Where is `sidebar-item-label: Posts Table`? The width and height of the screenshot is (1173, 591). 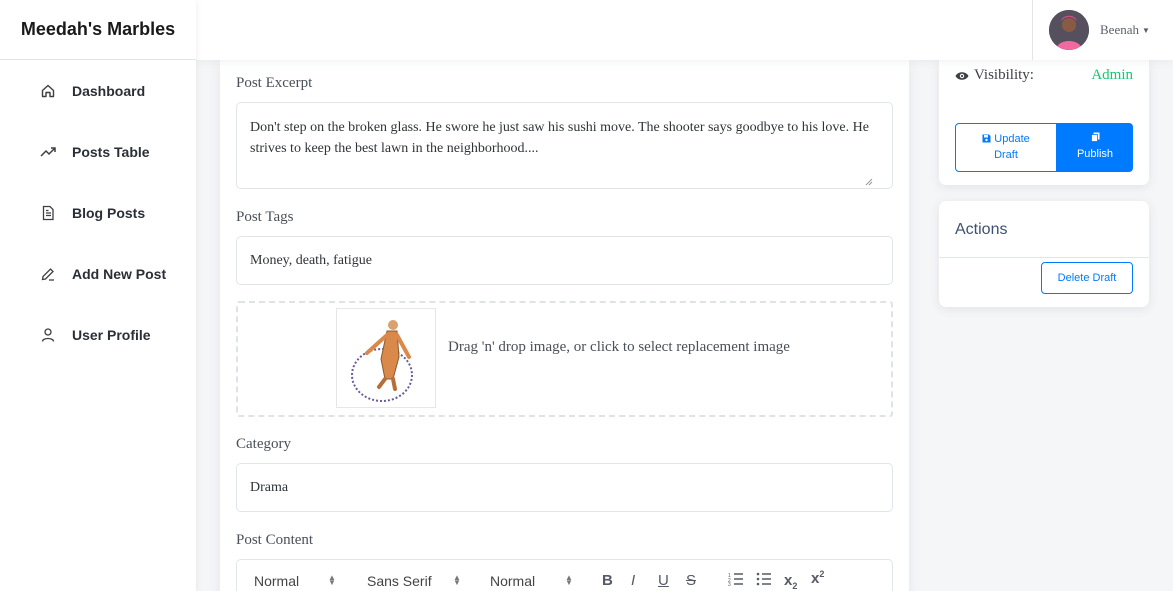 sidebar-item-label: Posts Table is located at coordinates (111, 151).